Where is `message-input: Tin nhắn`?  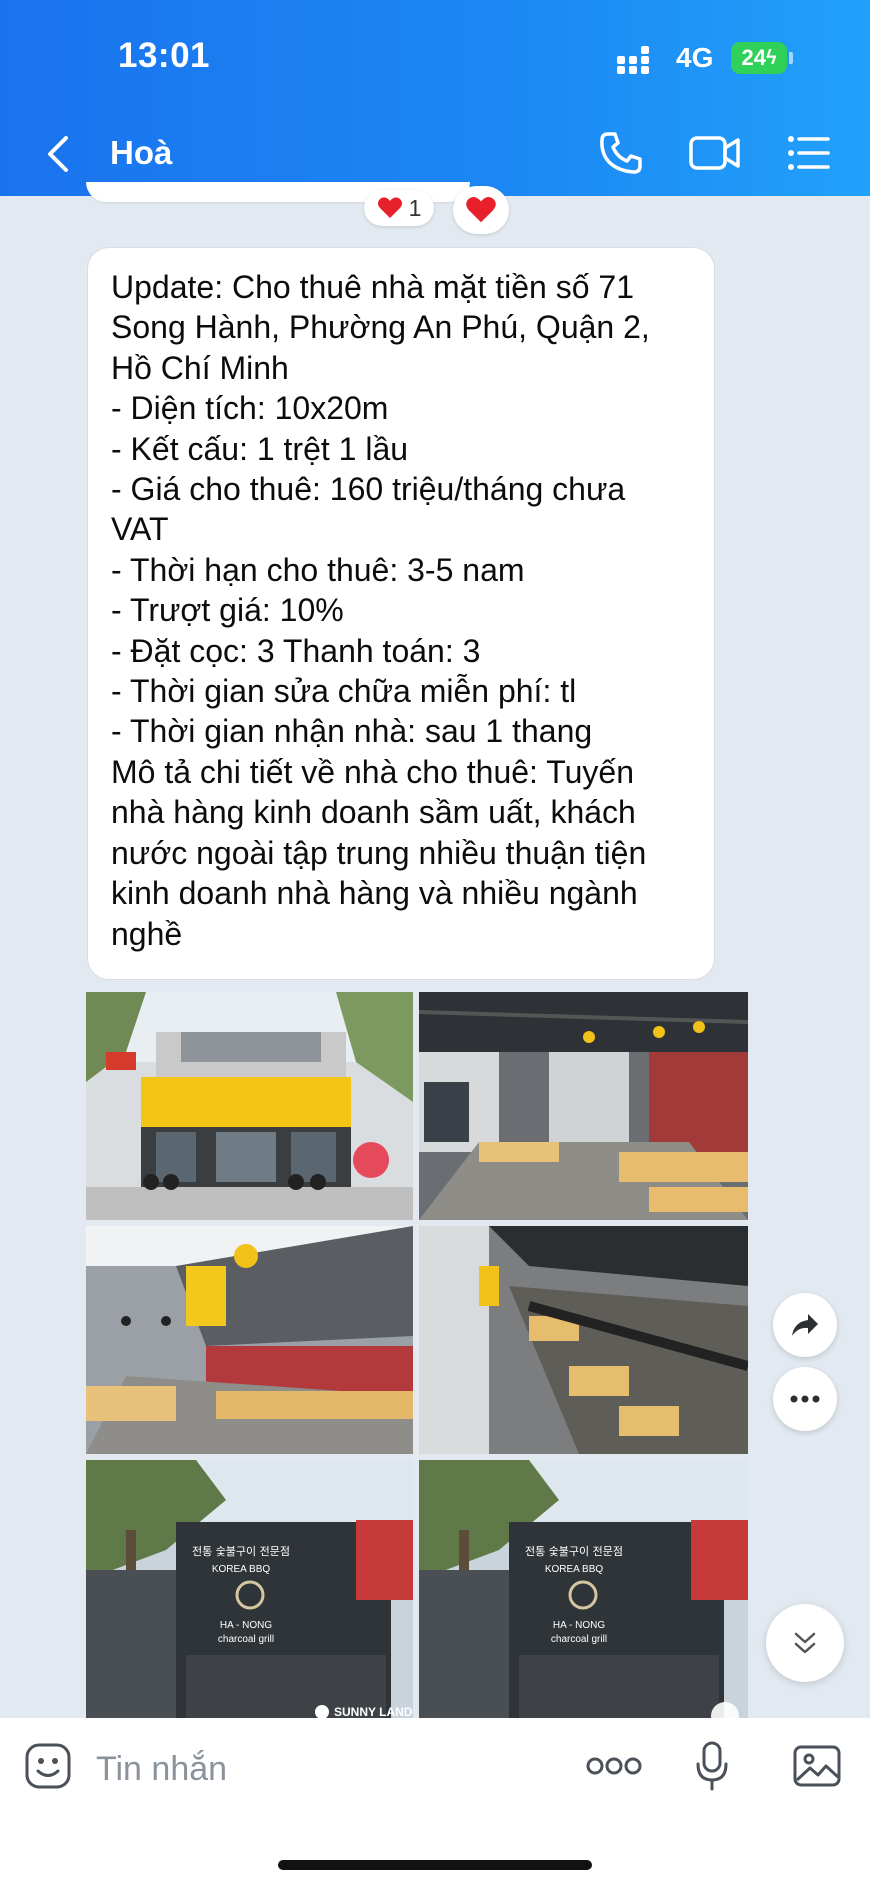 message-input: Tin nhắn is located at coordinates (161, 1769).